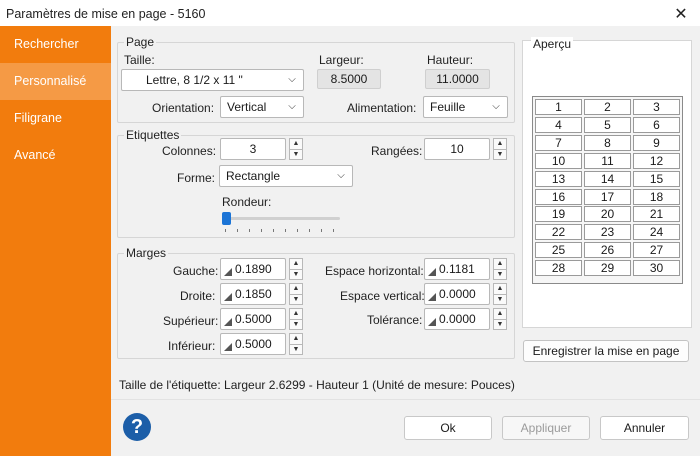 The width and height of the screenshot is (700, 456). What do you see at coordinates (192, 346) in the screenshot?
I see `bottom-margin-label: Inférieur:` at bounding box center [192, 346].